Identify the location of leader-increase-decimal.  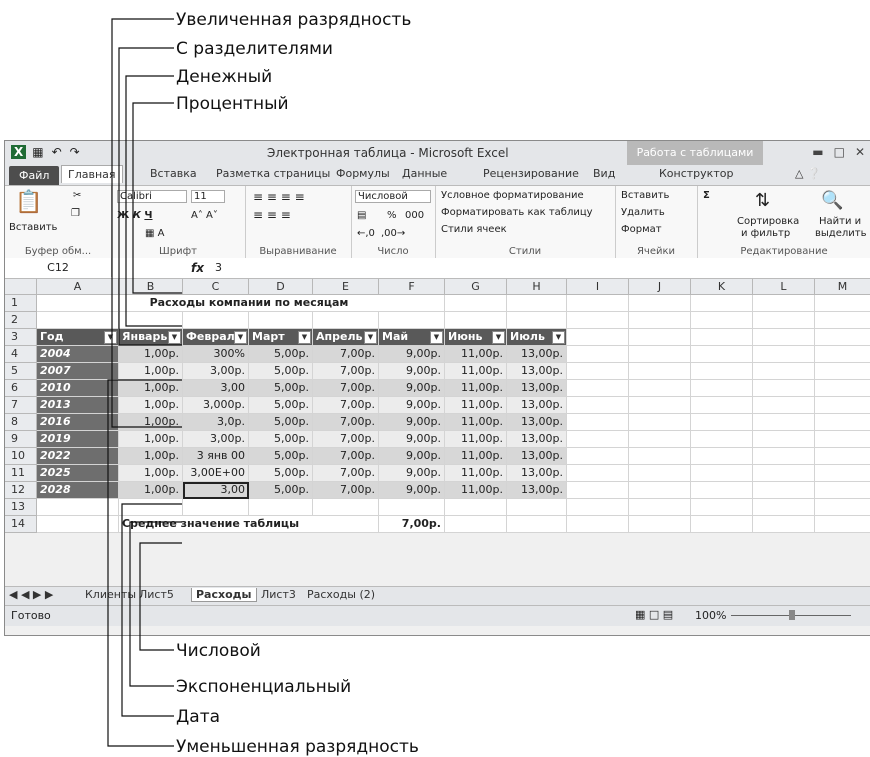
(146, 223).